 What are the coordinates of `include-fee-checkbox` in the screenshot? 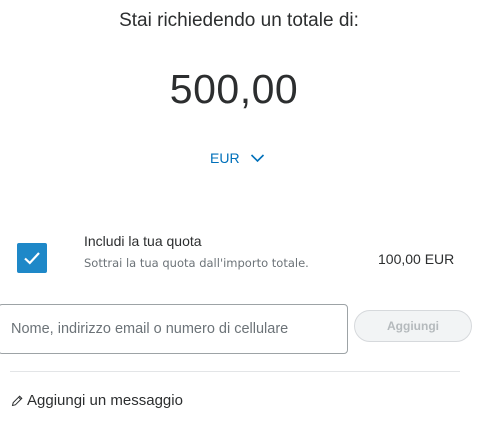 It's located at (32, 258).